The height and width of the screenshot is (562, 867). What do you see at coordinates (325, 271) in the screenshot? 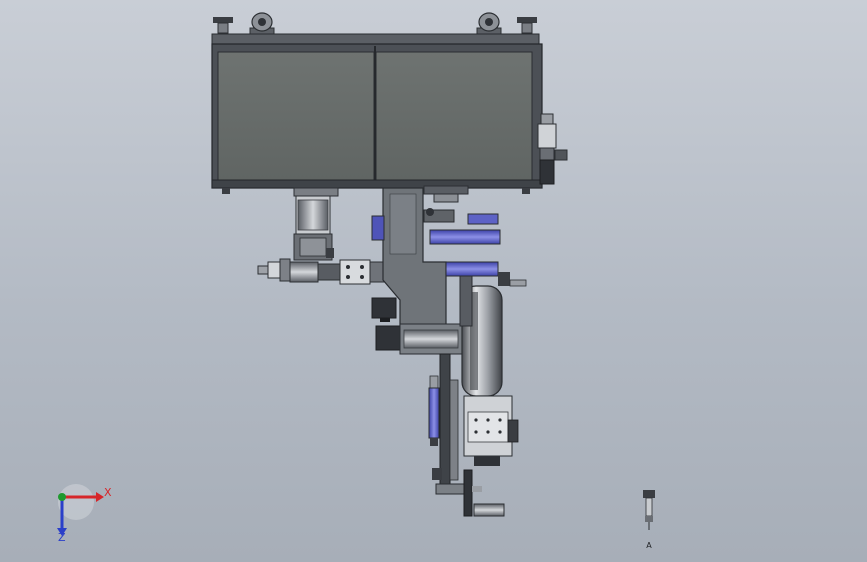
I see `left-spindle` at bounding box center [325, 271].